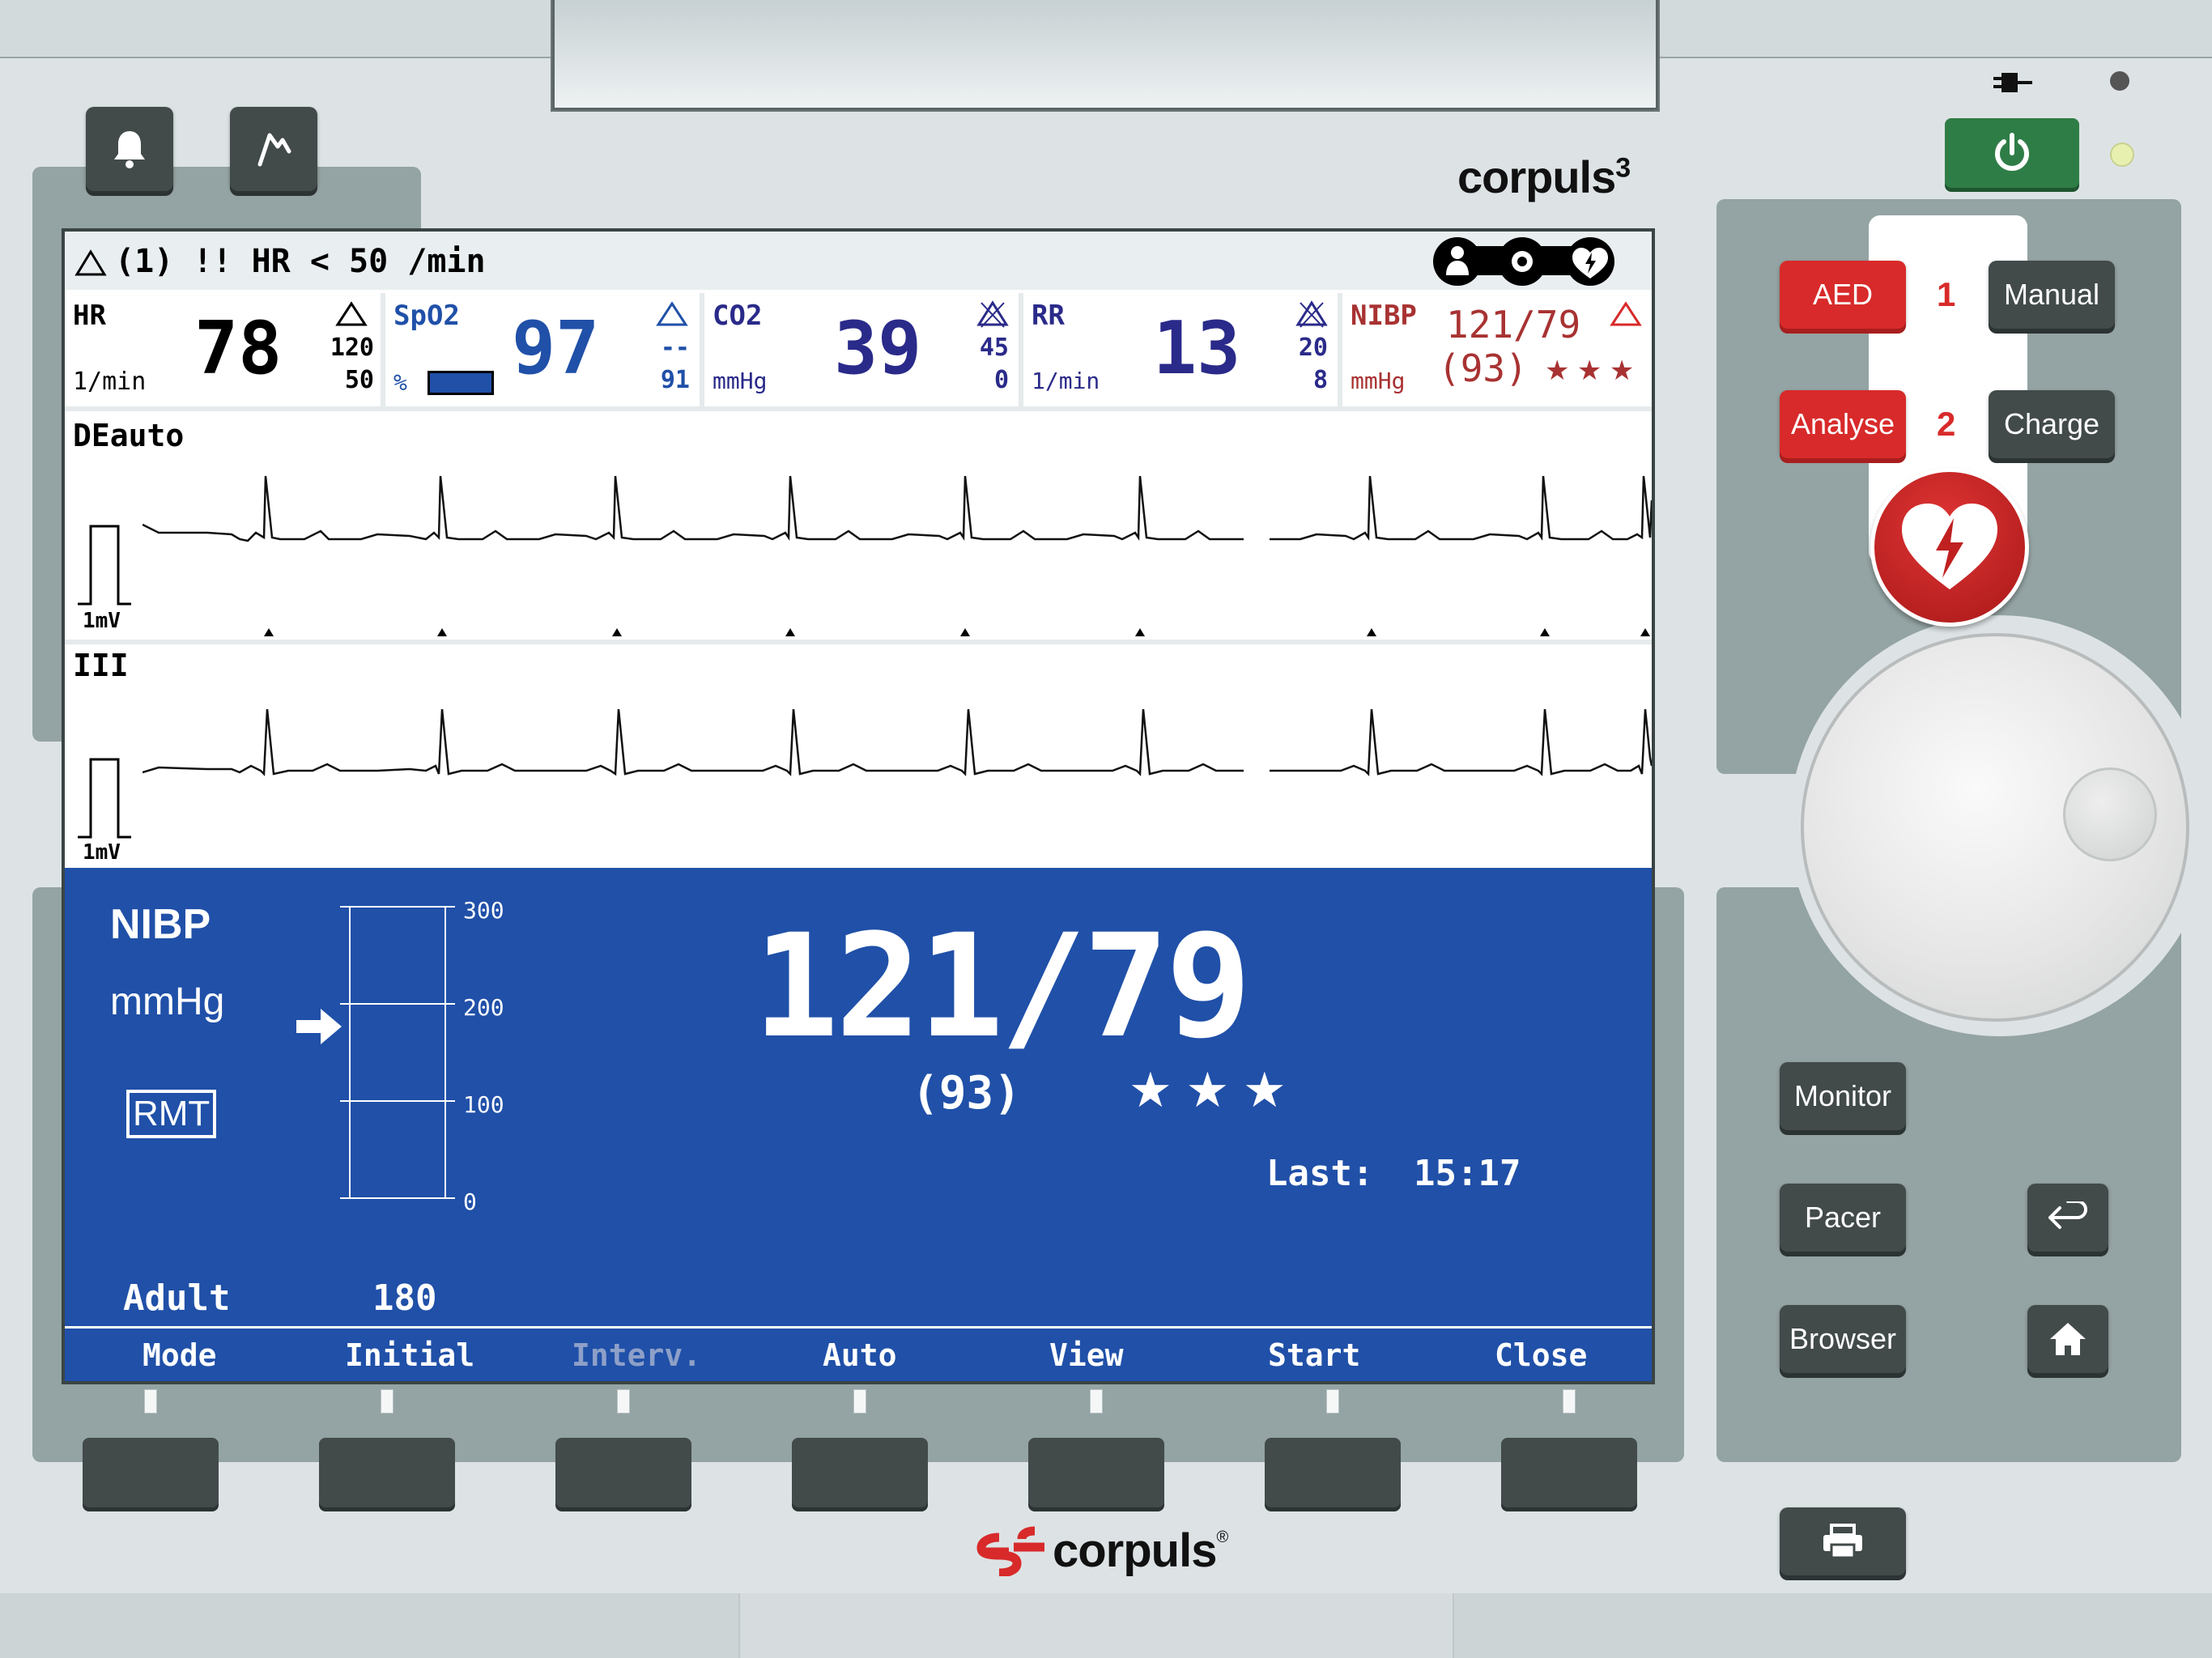 This screenshot has height=1658, width=2212. I want to click on param-hr: HR 1/min 78 120 50, so click(225, 349).